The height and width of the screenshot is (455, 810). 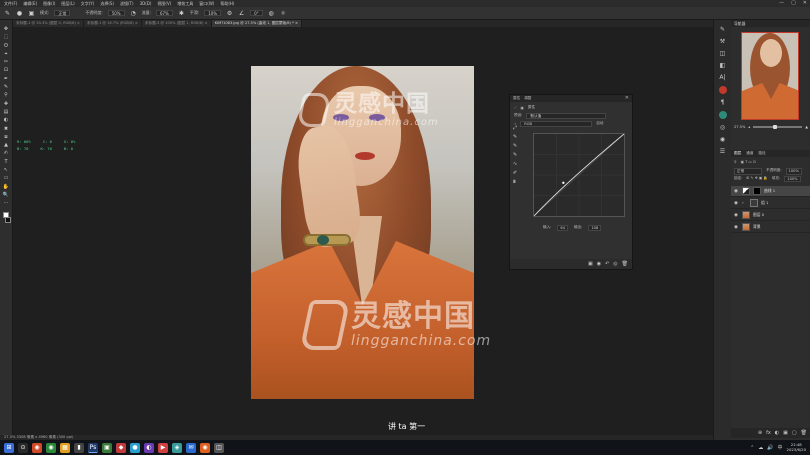 I want to click on tool-icon-12: ✖, so click(x=6, y=129).